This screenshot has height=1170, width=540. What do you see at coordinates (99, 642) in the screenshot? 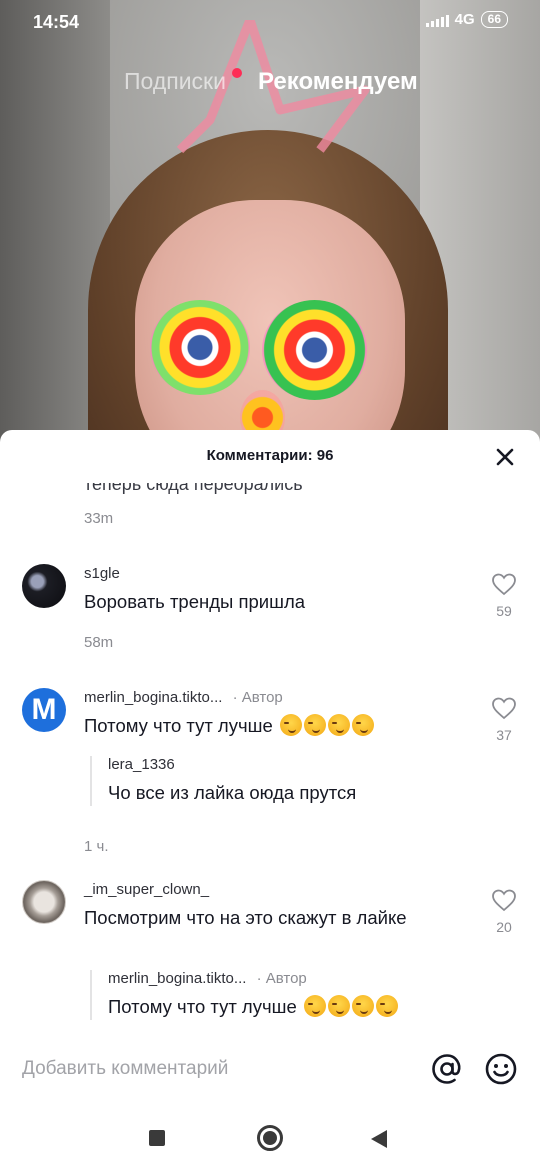
I see `comment-time: 58m` at bounding box center [99, 642].